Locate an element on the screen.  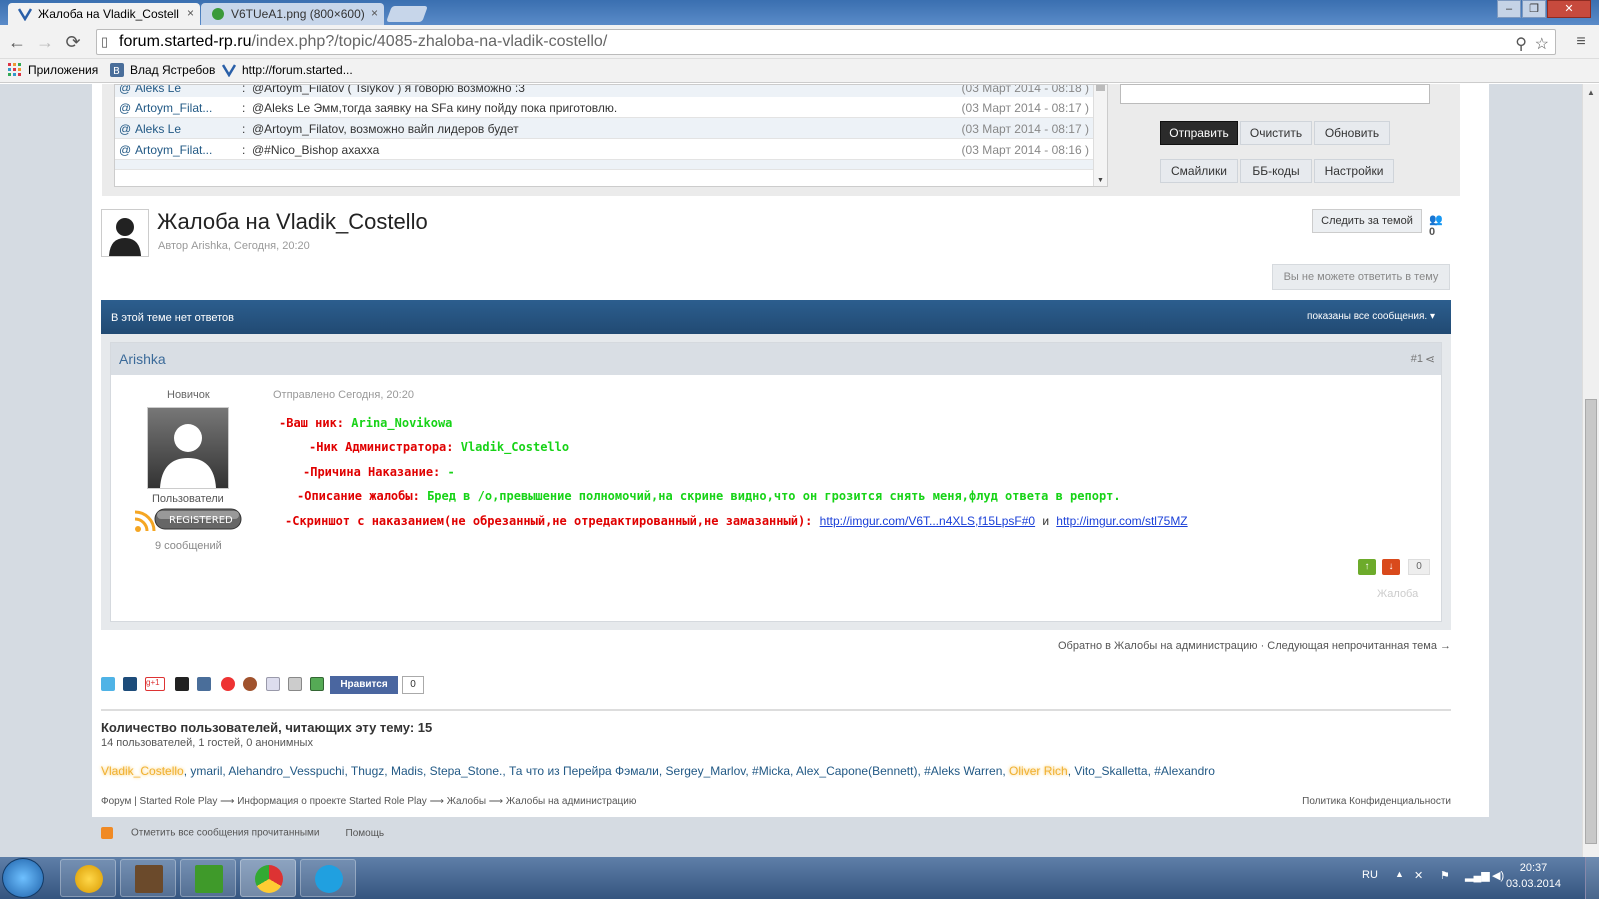
privacy-link: Политика Конфиденциальности is located at coordinates (1376, 801).